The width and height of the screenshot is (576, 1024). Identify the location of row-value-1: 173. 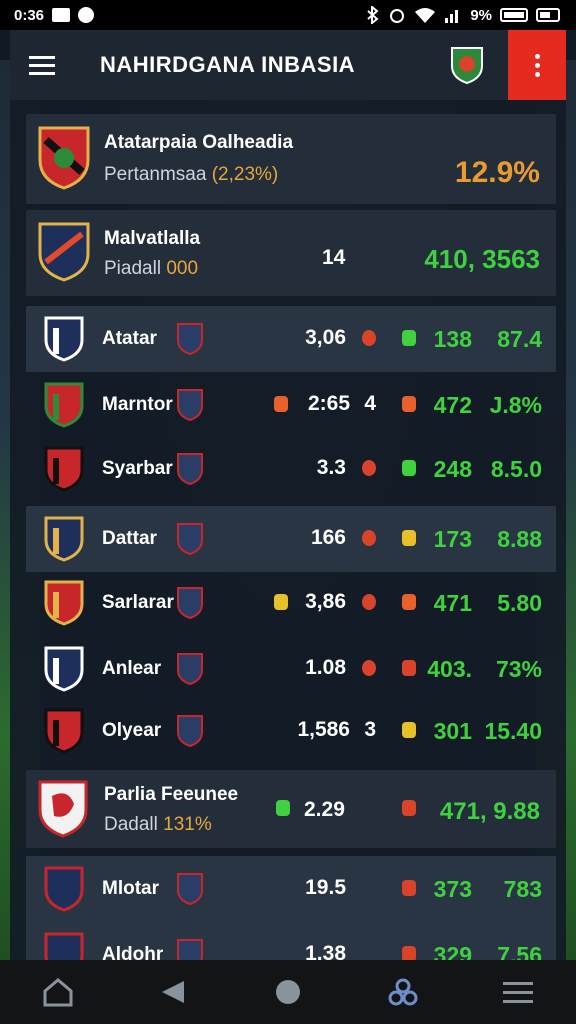
(452, 539).